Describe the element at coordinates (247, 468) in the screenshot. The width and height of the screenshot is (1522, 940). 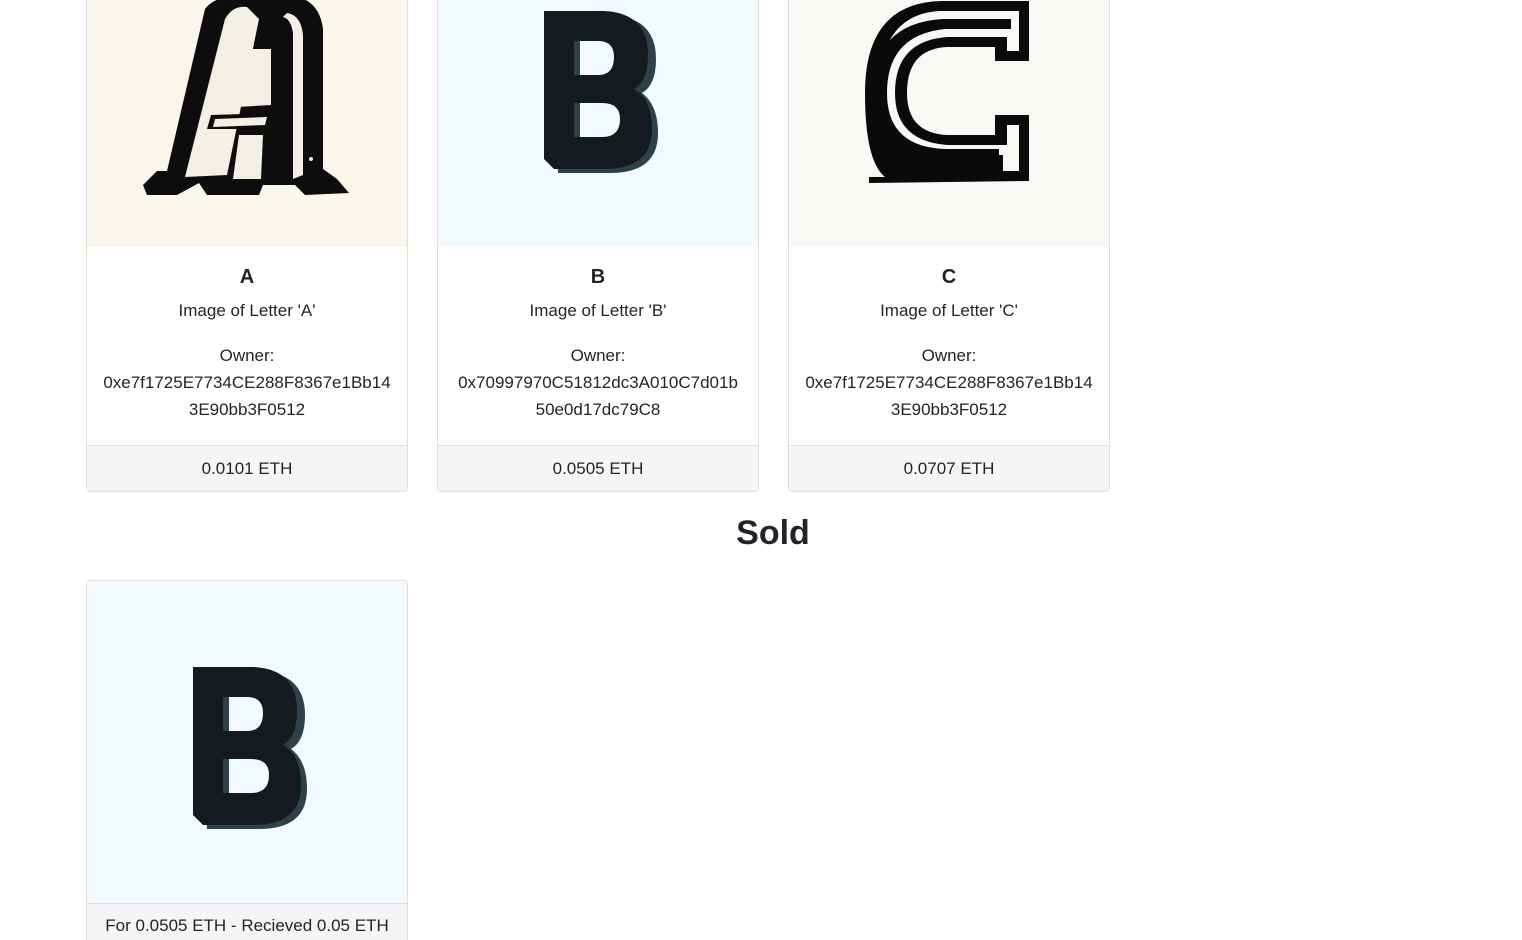
I see `price-footer: 0.0101 ETH` at that location.